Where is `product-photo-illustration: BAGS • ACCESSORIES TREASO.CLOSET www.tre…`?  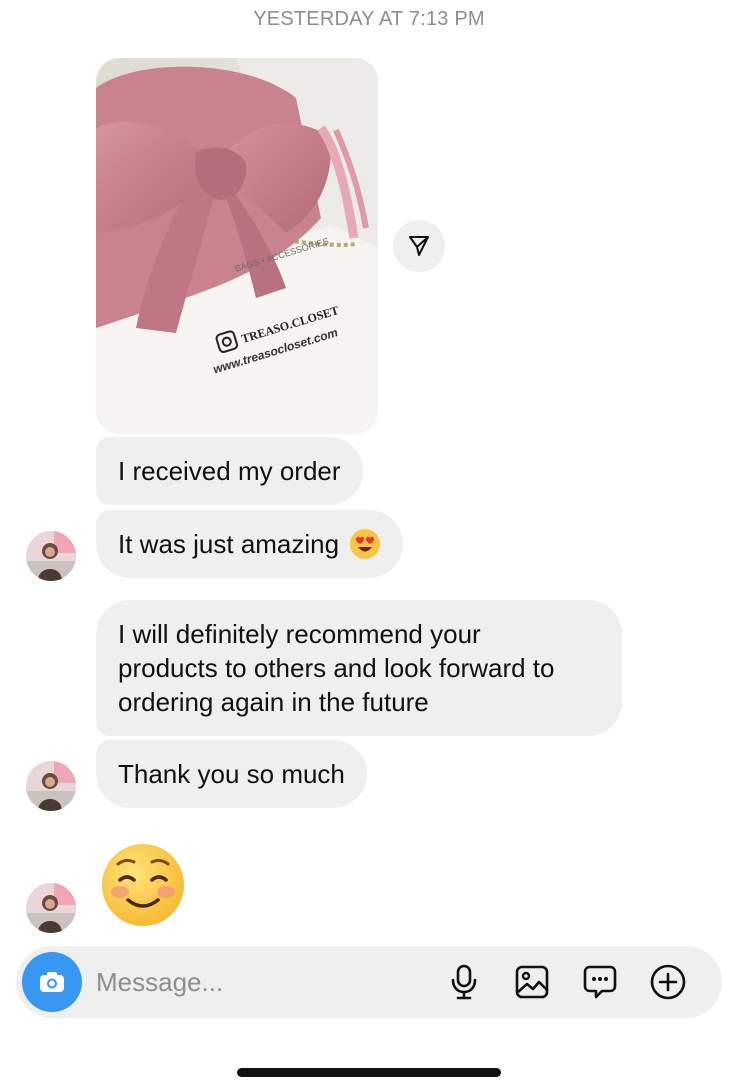 product-photo-illustration: BAGS • ACCESSORIES TREASO.CLOSET www.tre… is located at coordinates (237, 246).